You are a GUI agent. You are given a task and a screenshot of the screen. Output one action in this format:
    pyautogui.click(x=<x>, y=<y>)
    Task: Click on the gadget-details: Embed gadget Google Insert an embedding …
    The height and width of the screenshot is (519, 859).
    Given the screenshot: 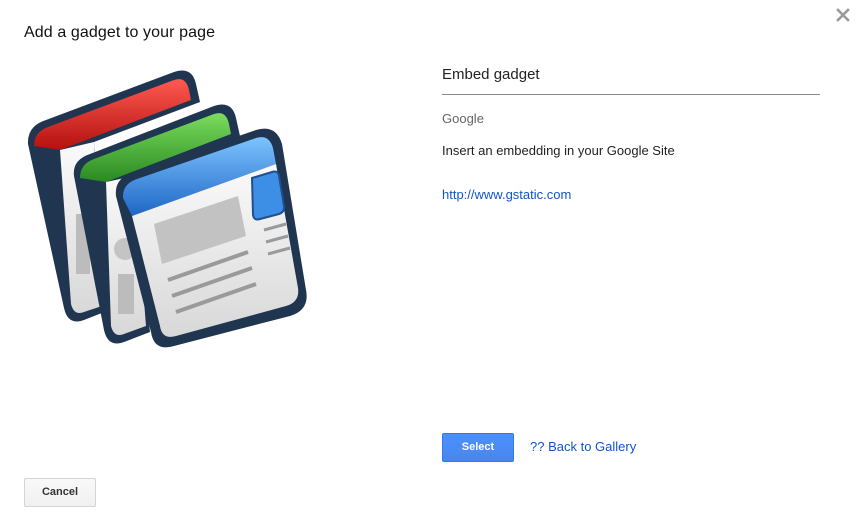 What is the action you would take?
    pyautogui.click(x=631, y=134)
    